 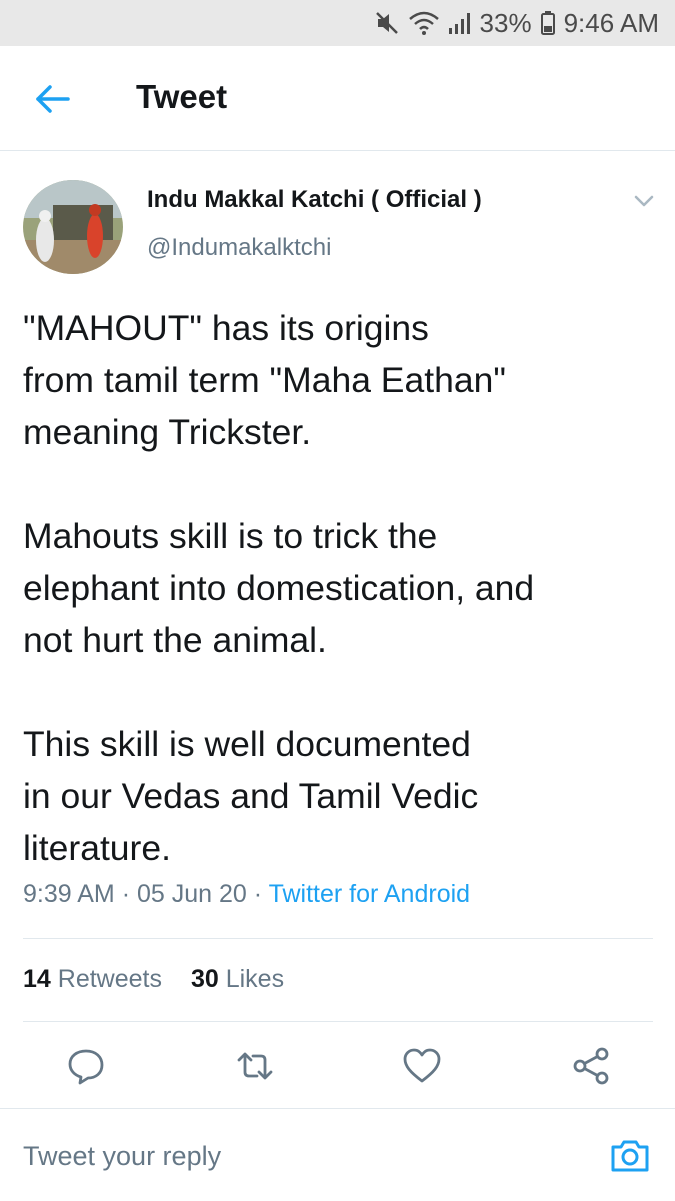 What do you see at coordinates (164, 979) in the screenshot?
I see `tweet-stats: 14 Retweets 30 Likes` at bounding box center [164, 979].